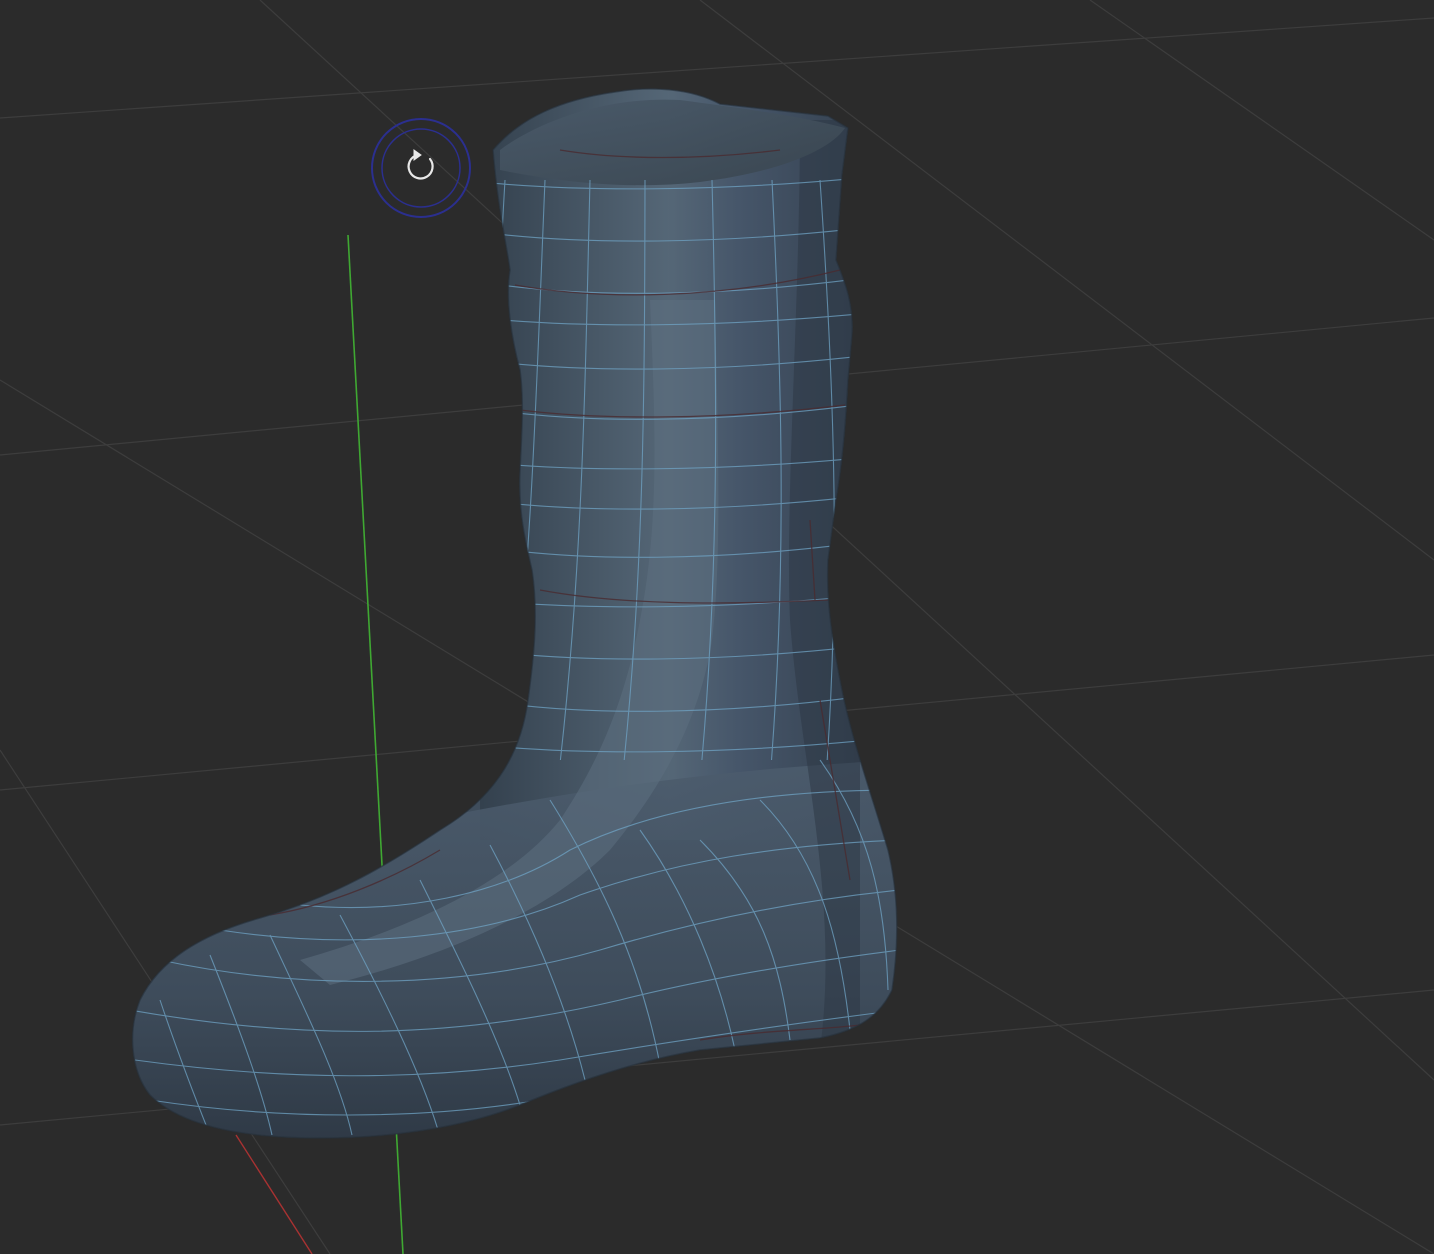 The image size is (1434, 1254). I want to click on rotate-gizmo, so click(421, 168).